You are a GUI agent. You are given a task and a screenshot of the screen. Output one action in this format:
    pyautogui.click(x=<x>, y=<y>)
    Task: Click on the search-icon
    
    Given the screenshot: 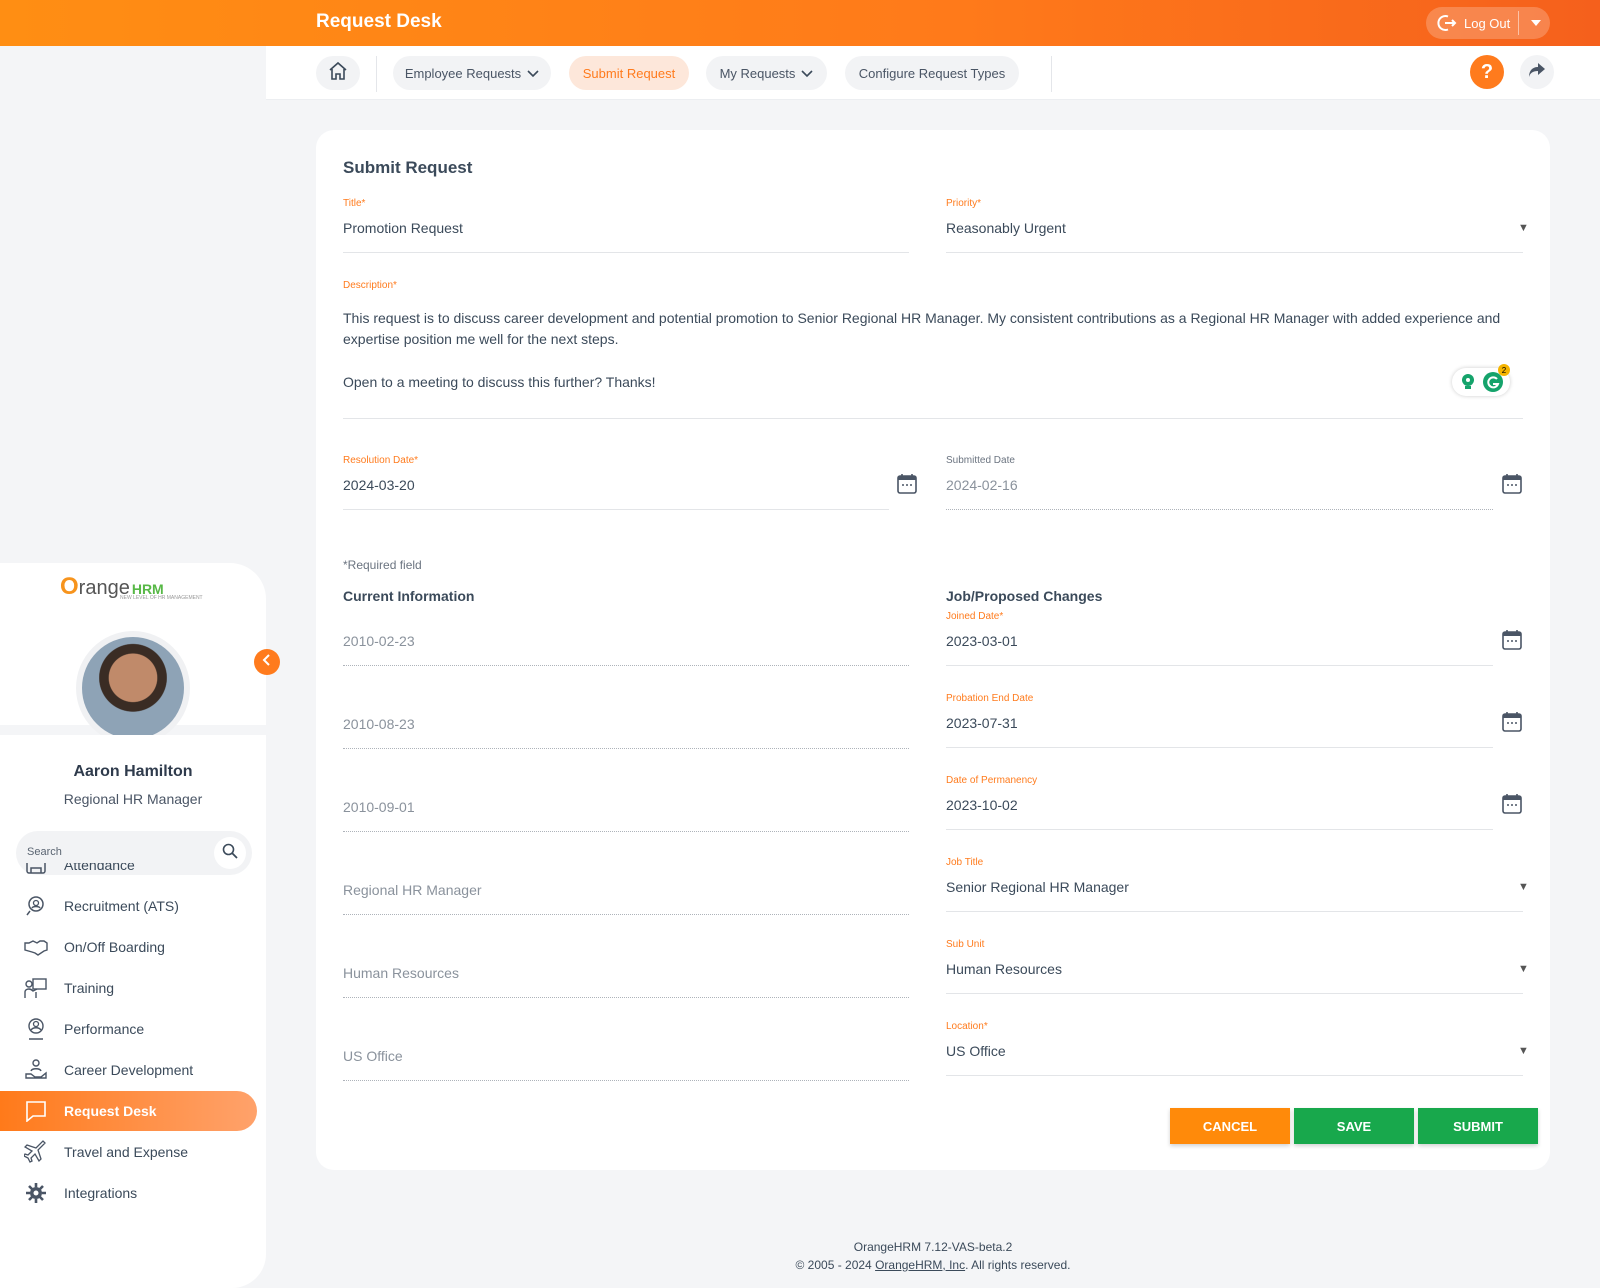 What is the action you would take?
    pyautogui.click(x=230, y=853)
    